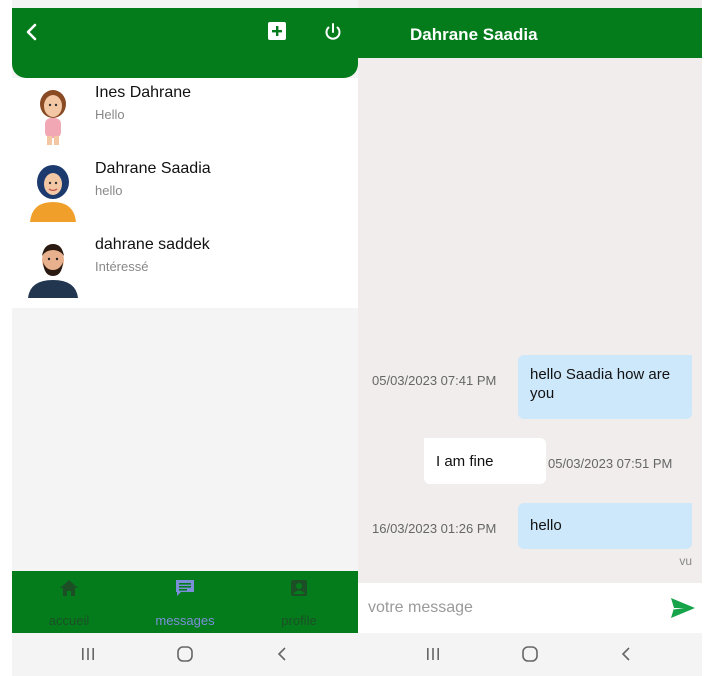 The height and width of the screenshot is (676, 706). What do you see at coordinates (683, 608) in the screenshot?
I see `send-icon` at bounding box center [683, 608].